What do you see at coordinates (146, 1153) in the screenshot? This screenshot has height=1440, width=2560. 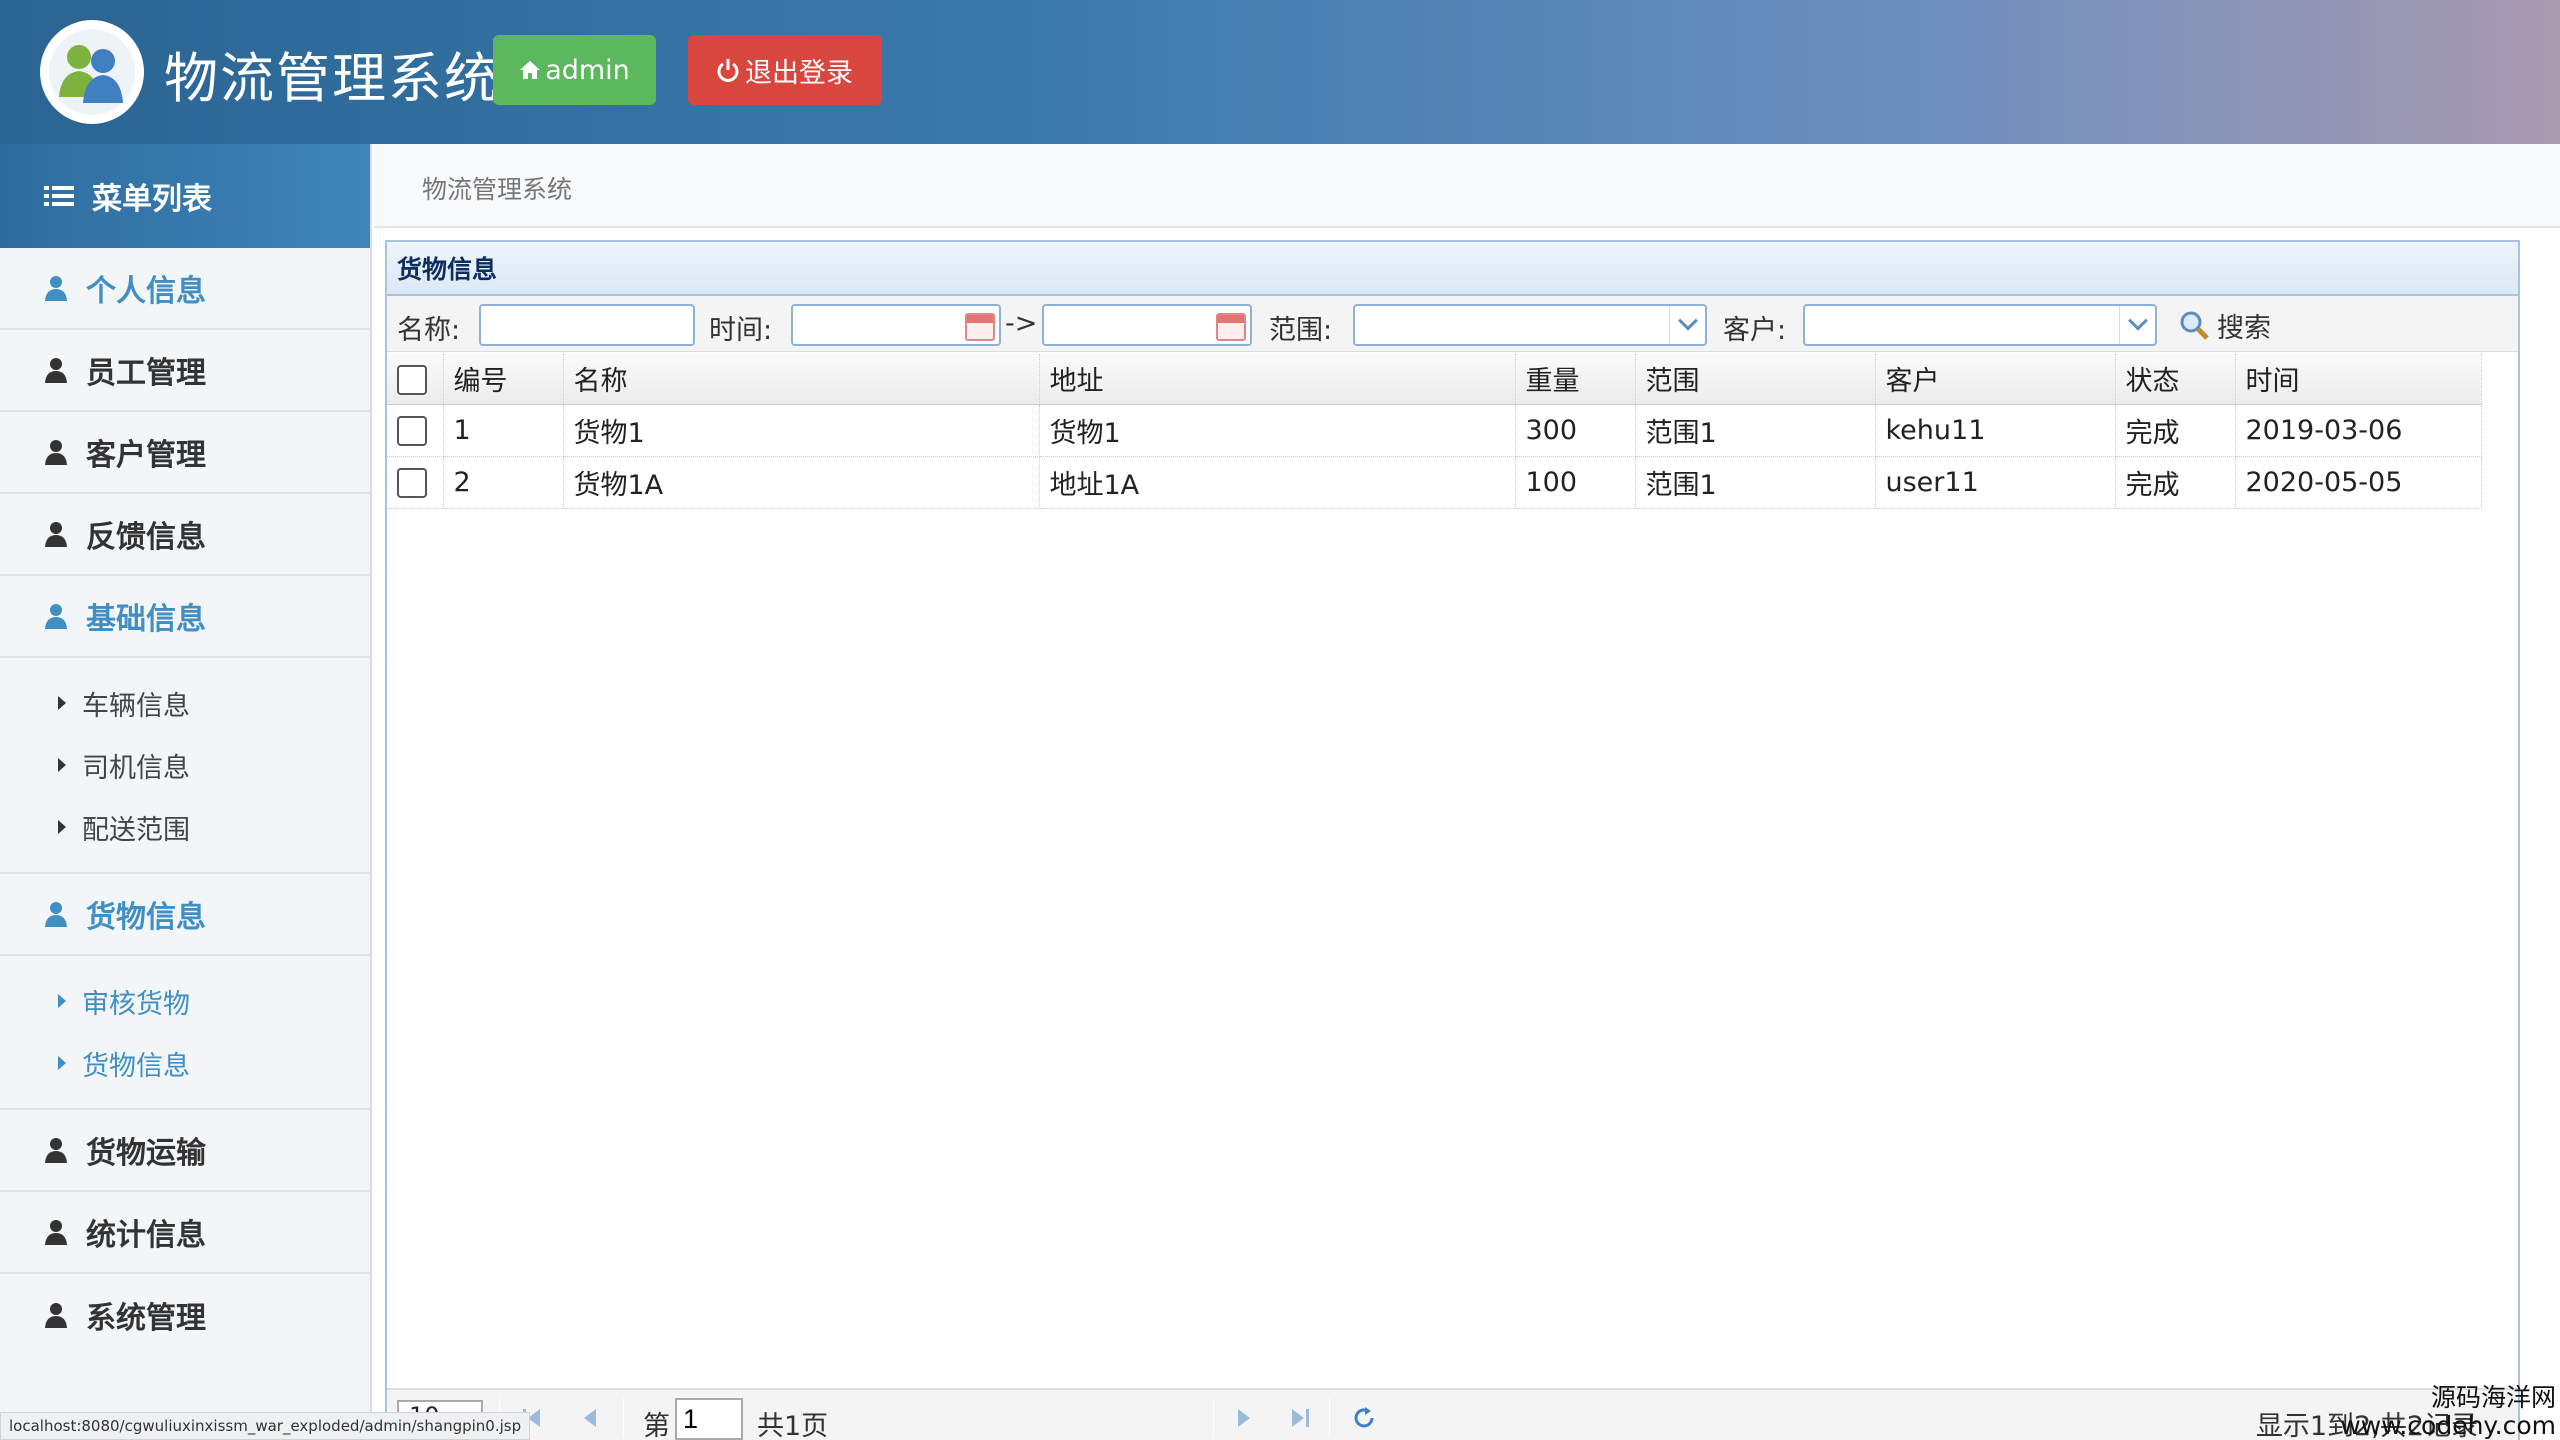 I see `sidebar-item-label: 货物运输` at bounding box center [146, 1153].